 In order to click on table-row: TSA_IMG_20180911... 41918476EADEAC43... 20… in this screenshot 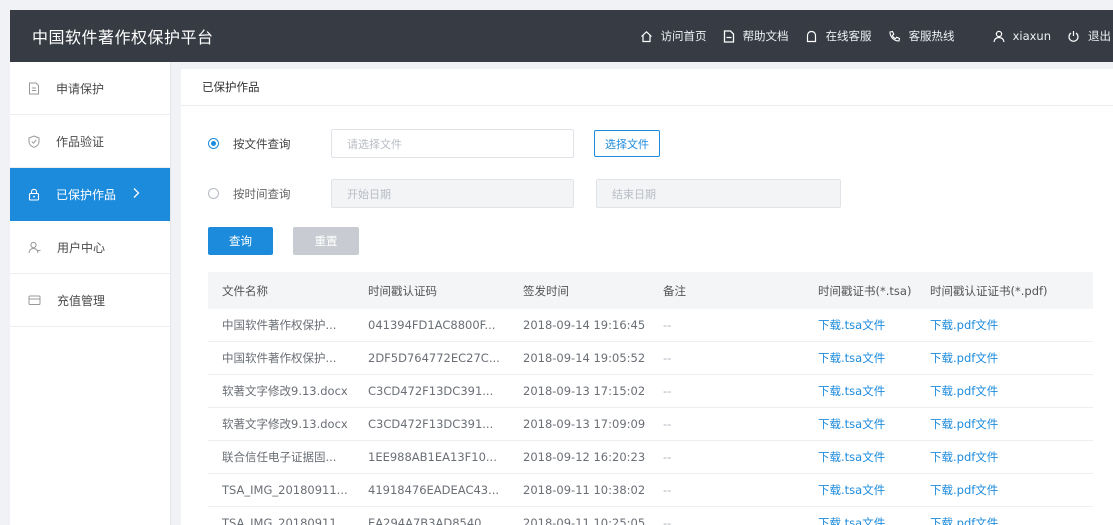, I will do `click(650, 490)`.